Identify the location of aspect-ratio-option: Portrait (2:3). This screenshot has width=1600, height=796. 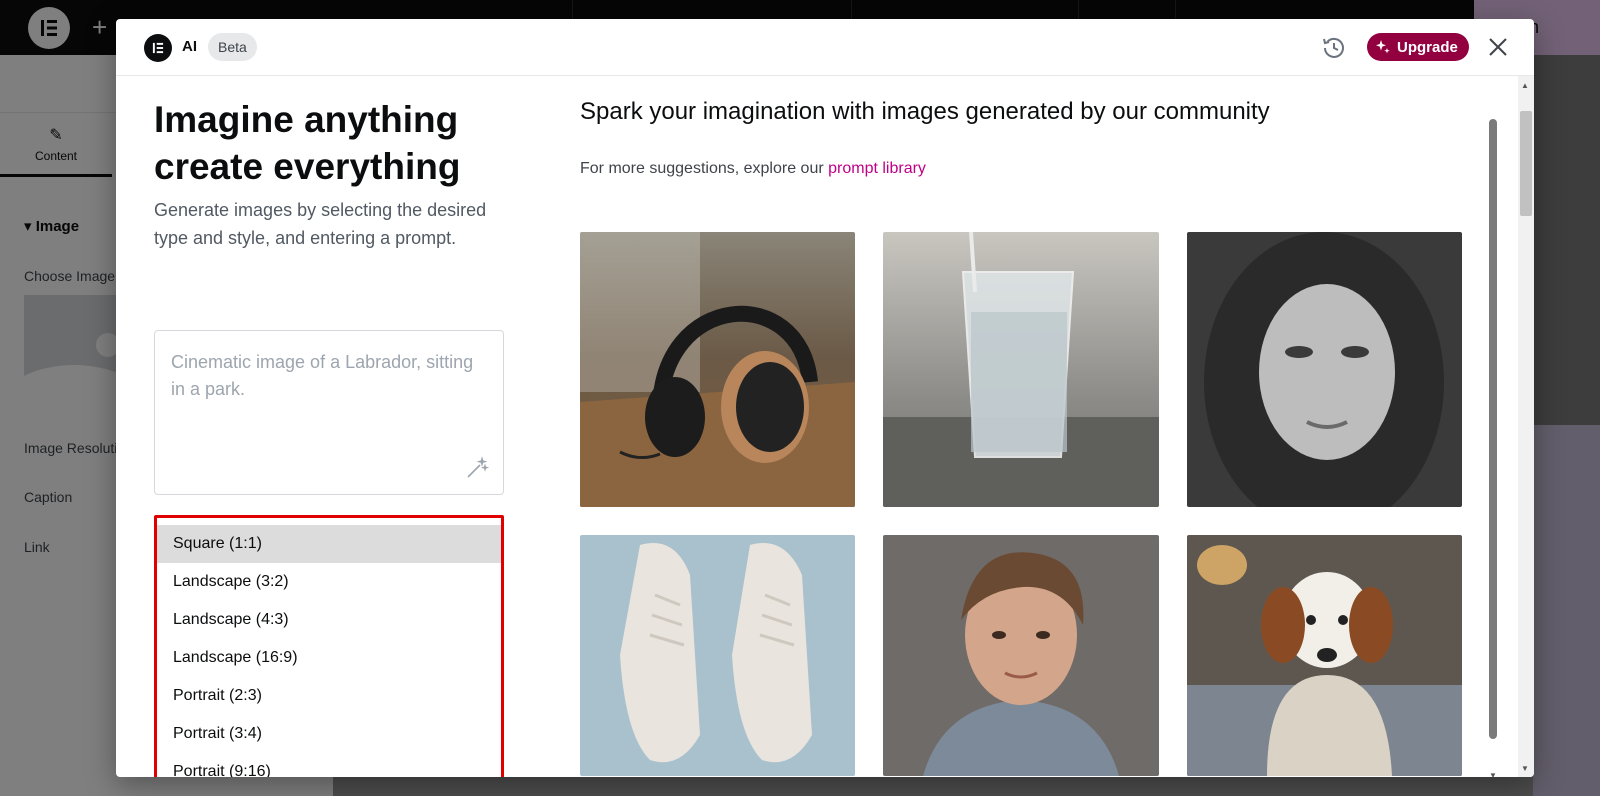
(329, 696).